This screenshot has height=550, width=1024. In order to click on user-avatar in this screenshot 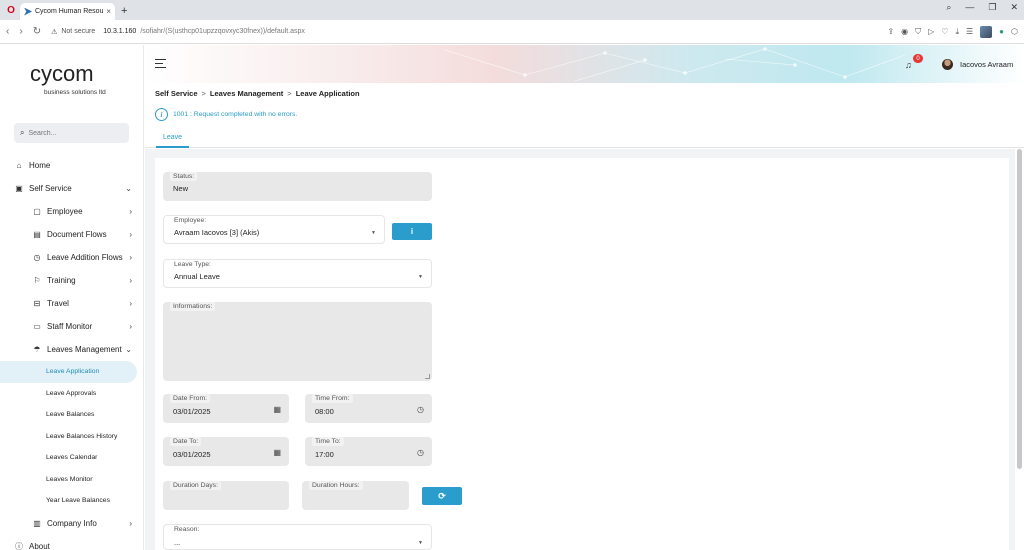, I will do `click(947, 64)`.